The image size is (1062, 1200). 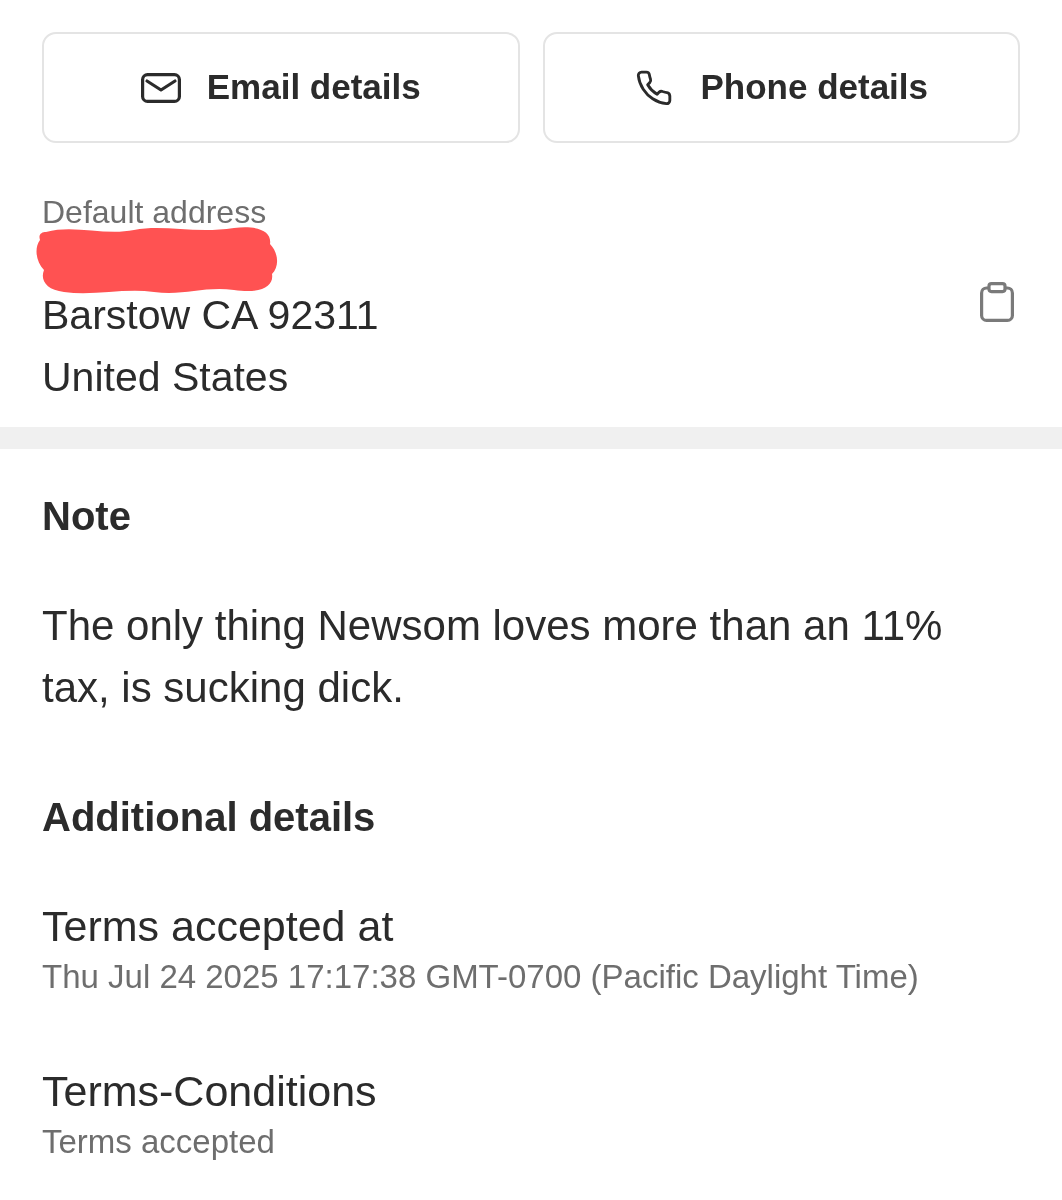 I want to click on address-line: United States, so click(x=166, y=377).